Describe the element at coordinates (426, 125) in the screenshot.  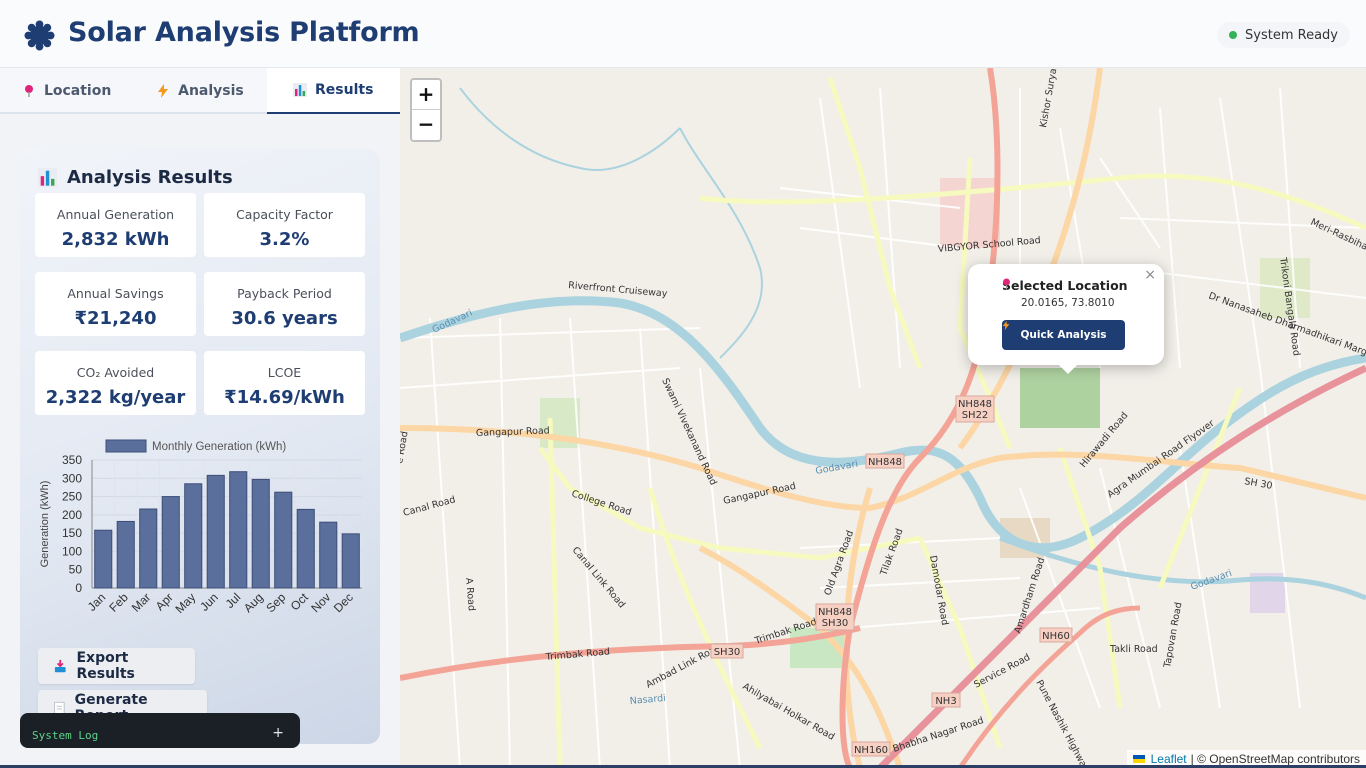
I see `zoom-out-button: −` at that location.